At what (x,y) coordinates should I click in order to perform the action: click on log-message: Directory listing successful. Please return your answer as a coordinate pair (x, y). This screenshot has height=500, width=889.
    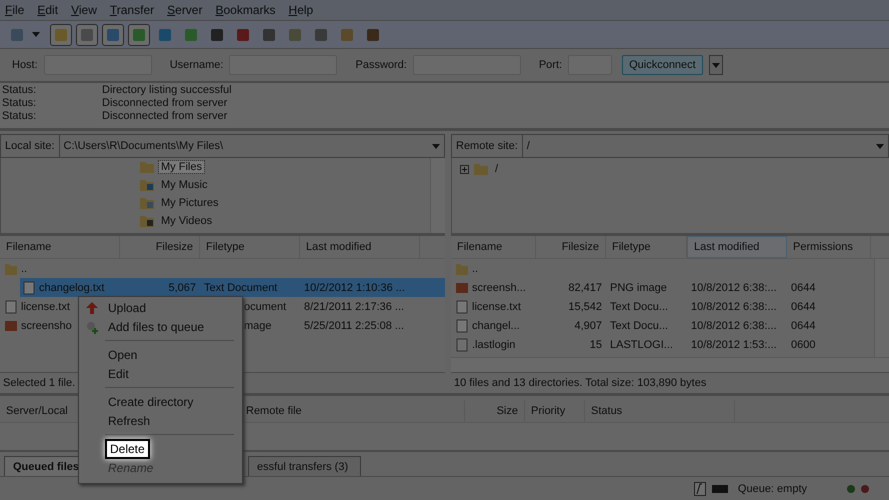
    Looking at the image, I should click on (167, 90).